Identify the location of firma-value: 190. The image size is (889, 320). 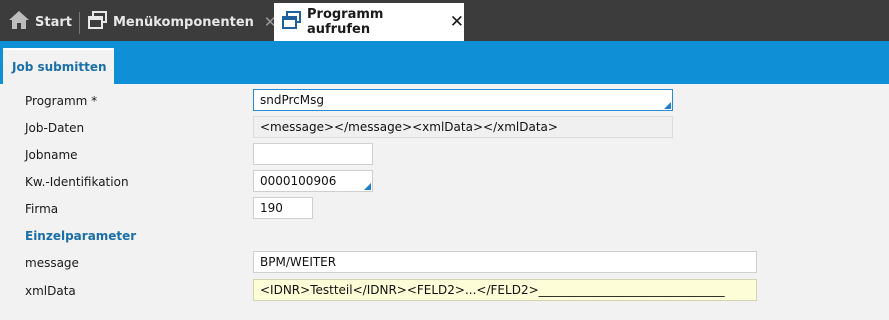
(271, 208).